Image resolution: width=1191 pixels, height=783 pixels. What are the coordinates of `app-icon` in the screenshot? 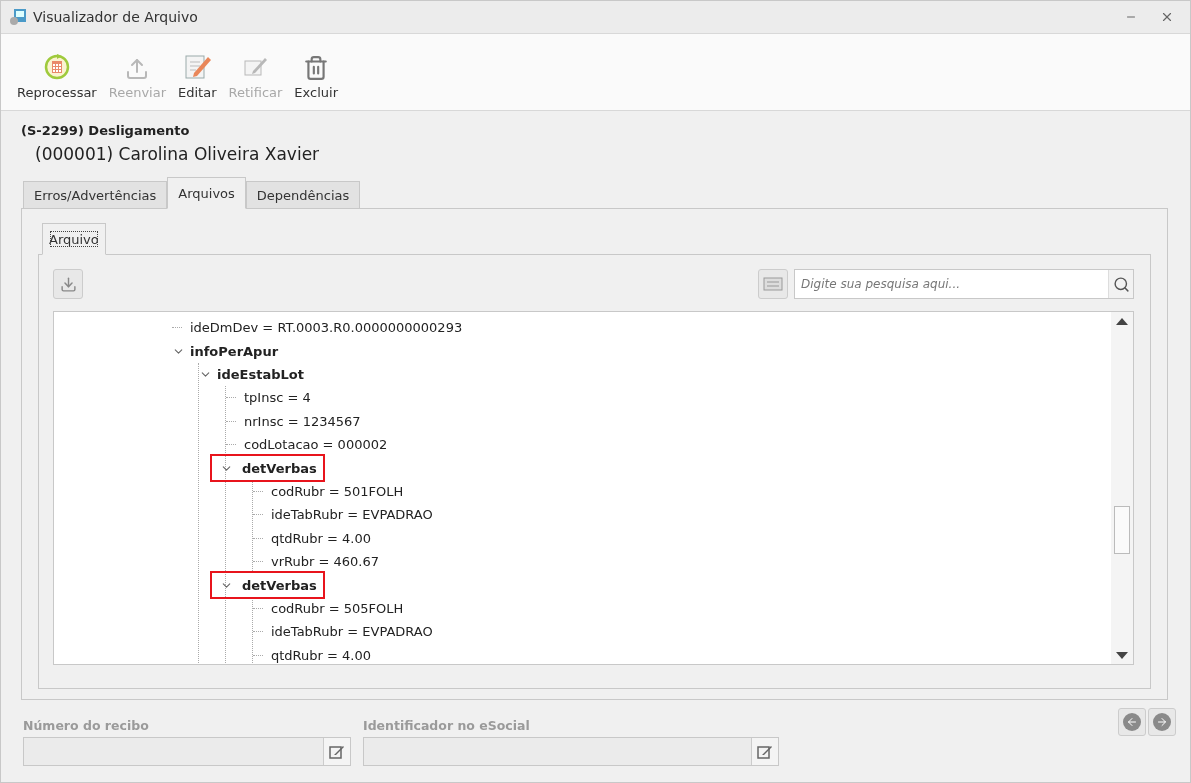 It's located at (18, 17).